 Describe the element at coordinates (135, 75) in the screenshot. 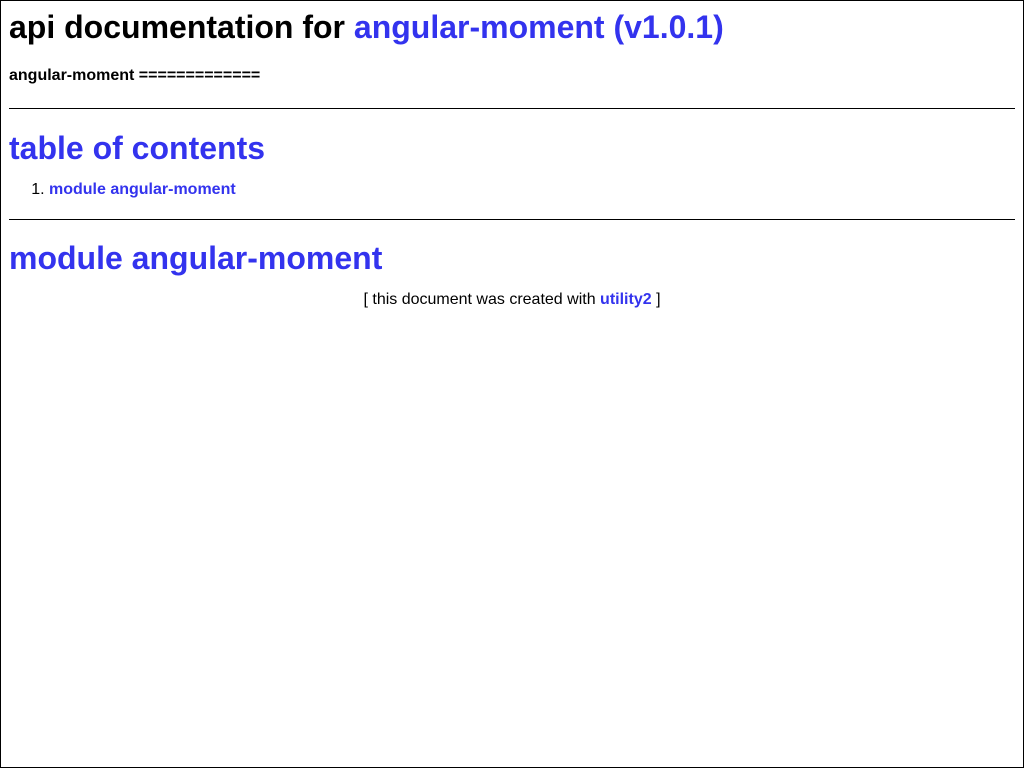

I see `package-subtitle: angular-moment =============` at that location.